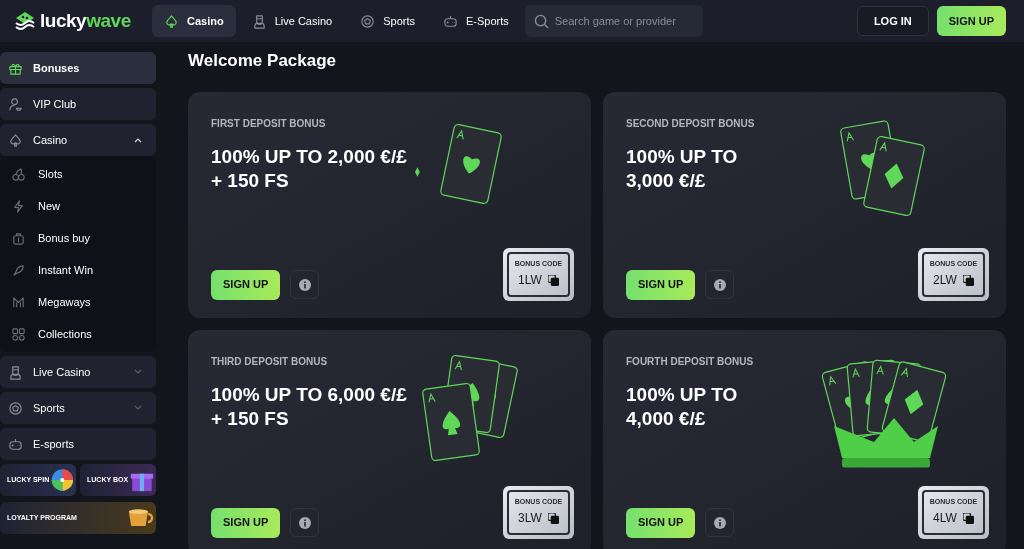 This screenshot has width=1024, height=549. Describe the element at coordinates (945, 281) in the screenshot. I see `bonus-code: 2LW` at that location.